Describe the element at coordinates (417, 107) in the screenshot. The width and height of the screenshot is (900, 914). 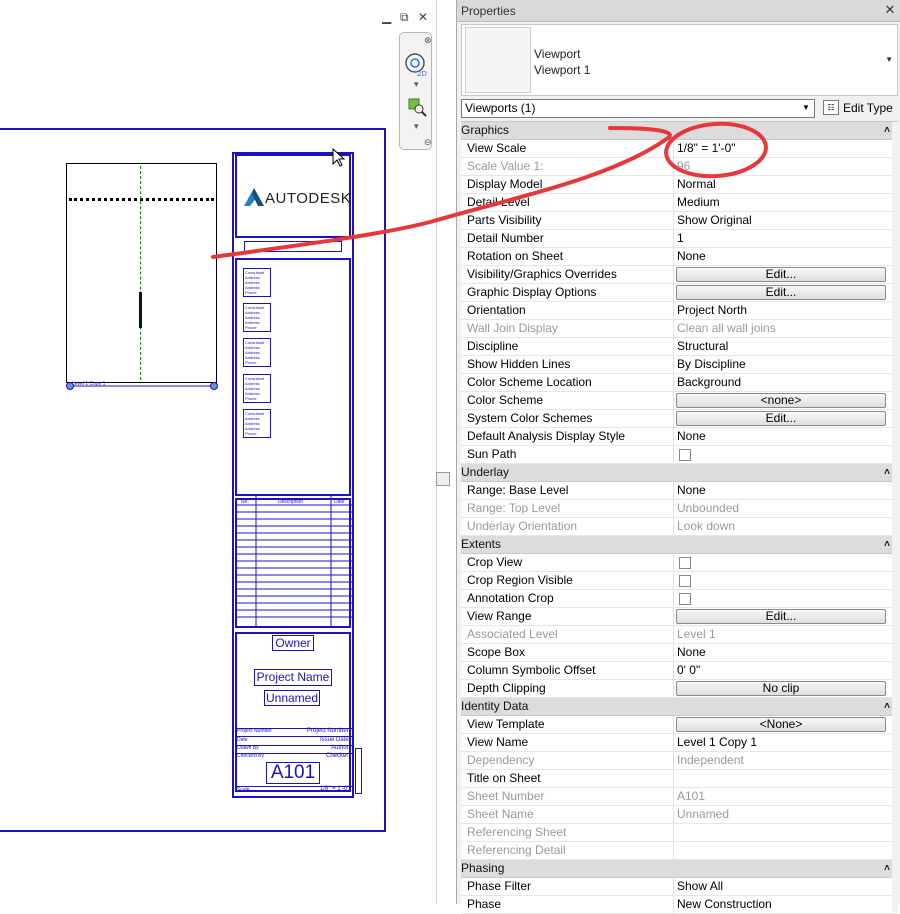
I see `zoom-region-icon` at that location.